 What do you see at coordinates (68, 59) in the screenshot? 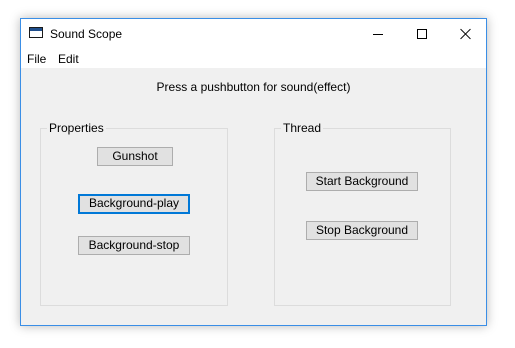
I see `menu-edit: Edit` at bounding box center [68, 59].